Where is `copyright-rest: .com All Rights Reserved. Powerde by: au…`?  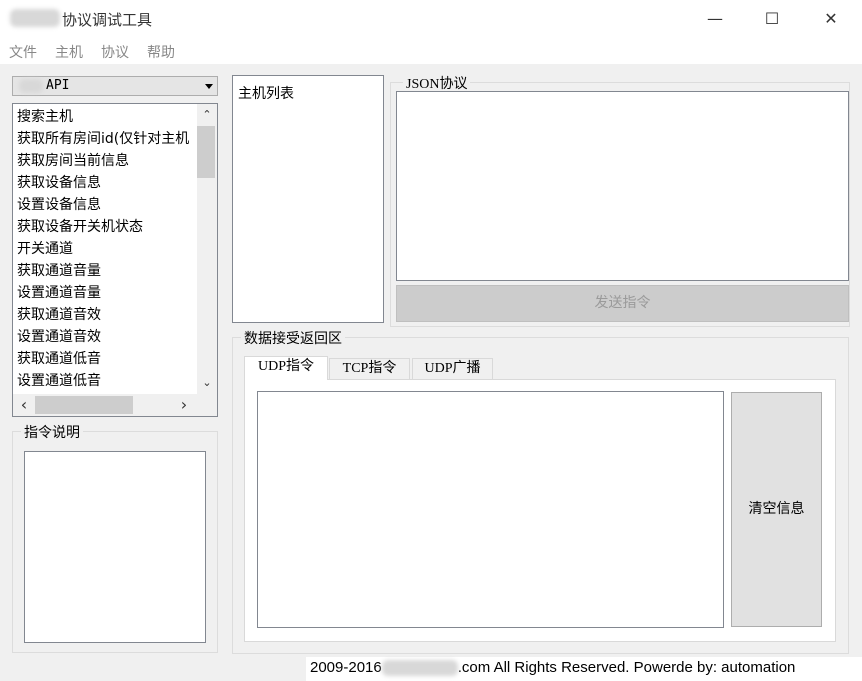 copyright-rest: .com All Rights Reserved. Powerde by: au… is located at coordinates (626, 667).